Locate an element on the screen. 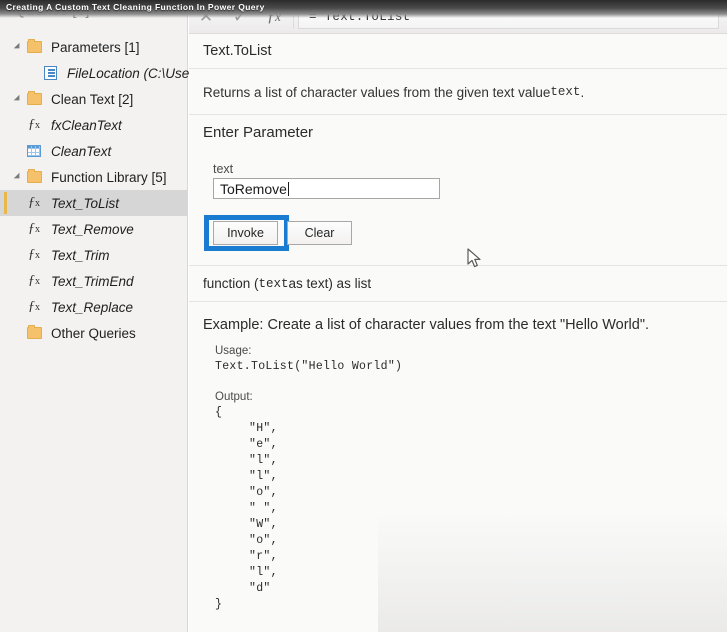 This screenshot has height=632, width=727. output-open-brace: { is located at coordinates (219, 412).